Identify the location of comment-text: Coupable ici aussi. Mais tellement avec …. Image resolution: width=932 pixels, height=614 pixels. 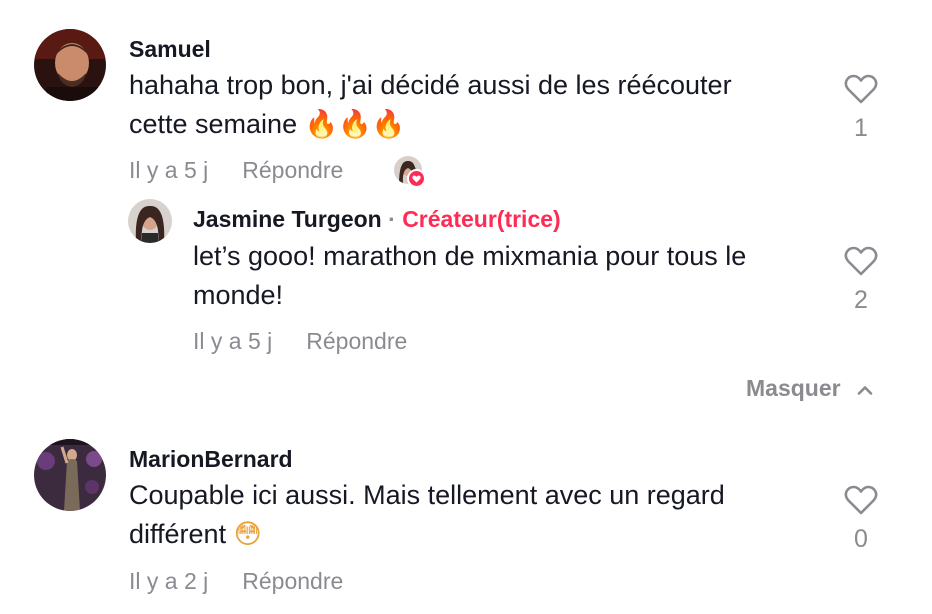
(479, 515).